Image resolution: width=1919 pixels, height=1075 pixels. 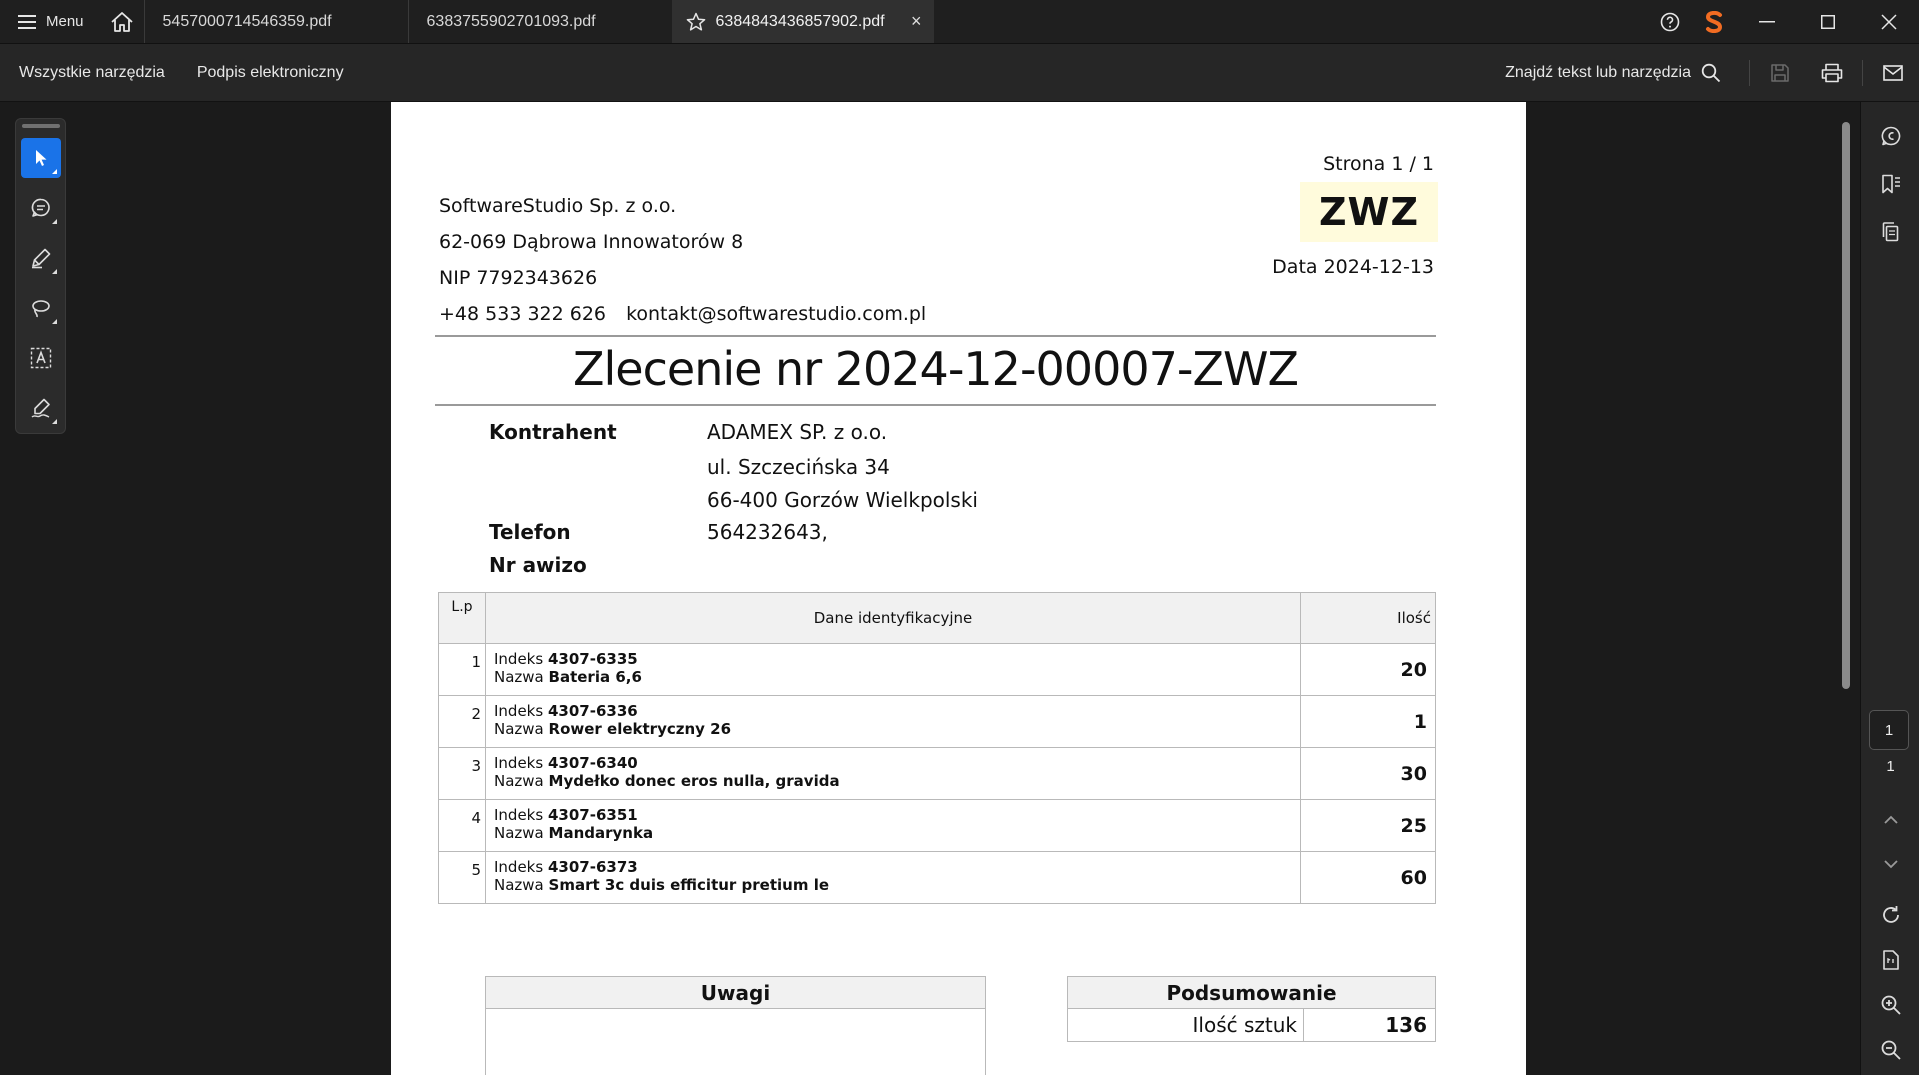 I want to click on remarks-header: Uwagi, so click(x=735, y=993).